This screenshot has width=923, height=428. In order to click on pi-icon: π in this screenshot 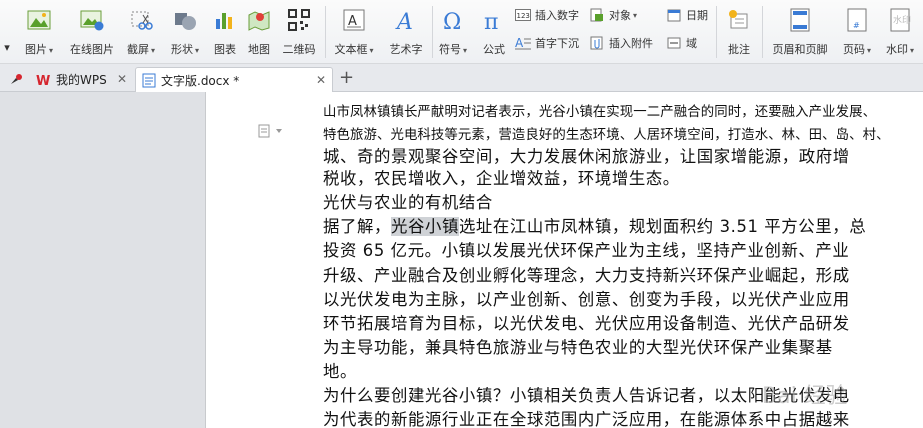, I will do `click(494, 20)`.